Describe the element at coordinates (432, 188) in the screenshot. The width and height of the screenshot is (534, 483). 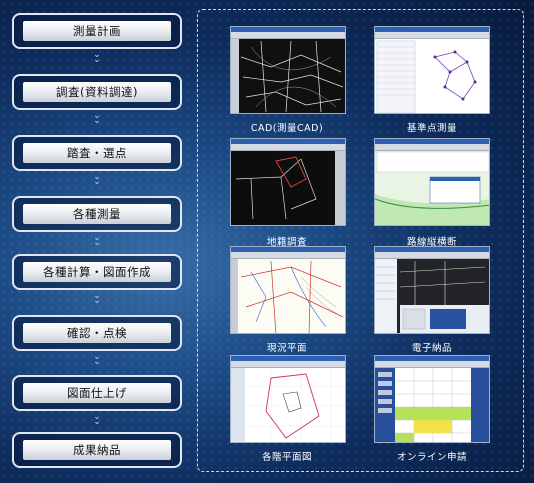
I see `route-profile-drawing` at that location.